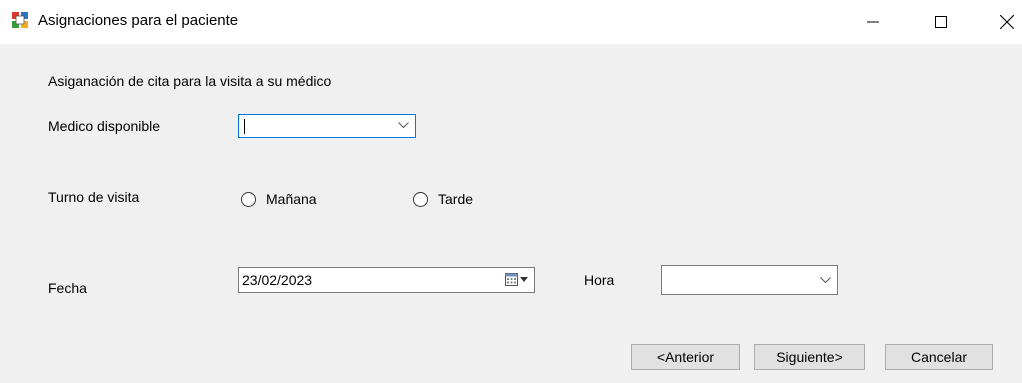 This screenshot has width=1022, height=383. Describe the element at coordinates (809, 357) in the screenshot. I see `siguiente-button: Siguiente>` at that location.